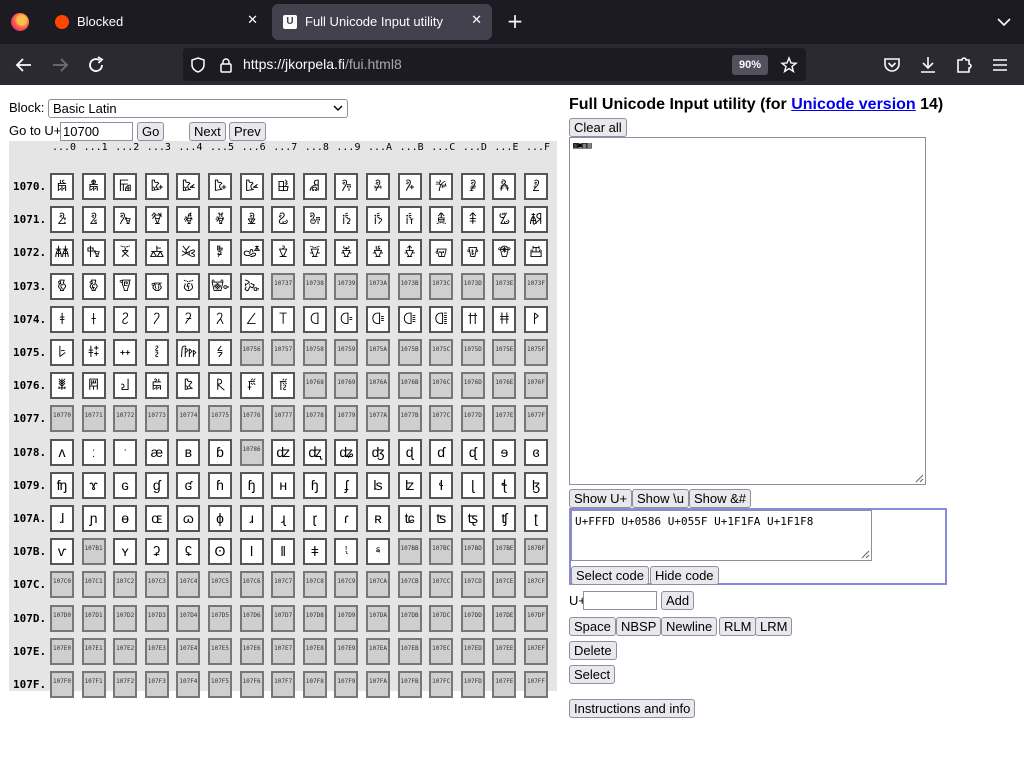  Describe the element at coordinates (774, 626) in the screenshot. I see `lrm-button: LRM` at that location.